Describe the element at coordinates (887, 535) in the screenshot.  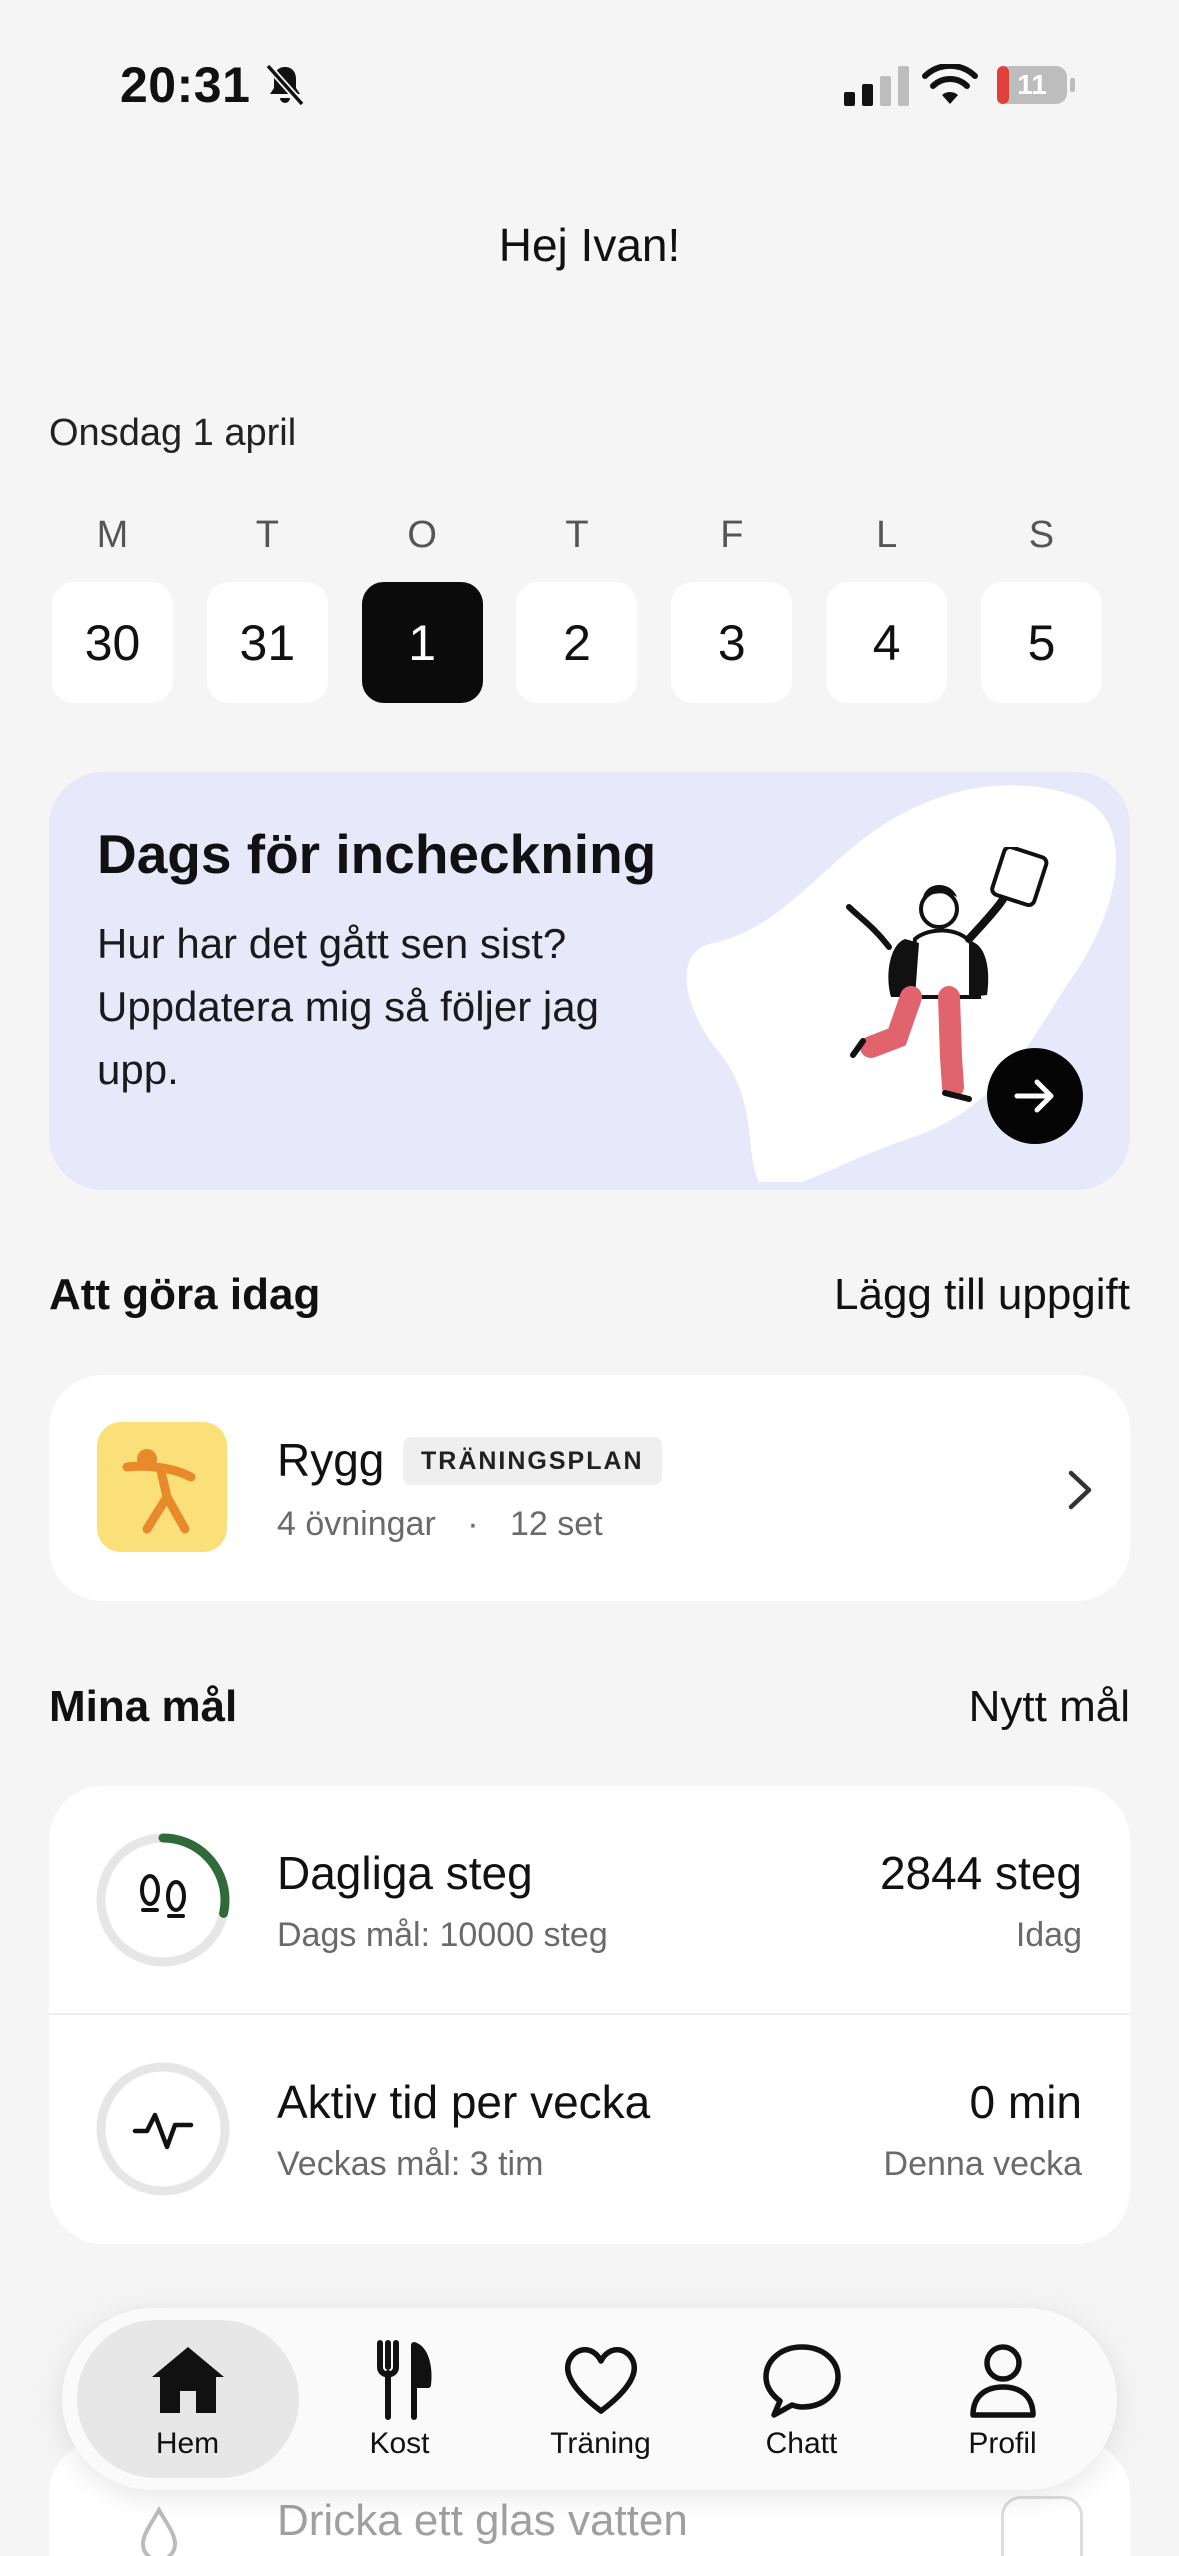
I see `weekday-letter: L` at that location.